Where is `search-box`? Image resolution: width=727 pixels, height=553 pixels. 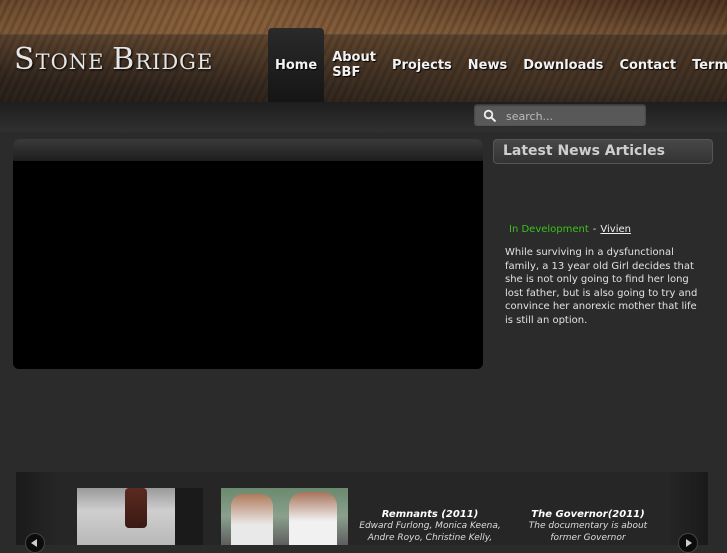
search-box is located at coordinates (560, 115).